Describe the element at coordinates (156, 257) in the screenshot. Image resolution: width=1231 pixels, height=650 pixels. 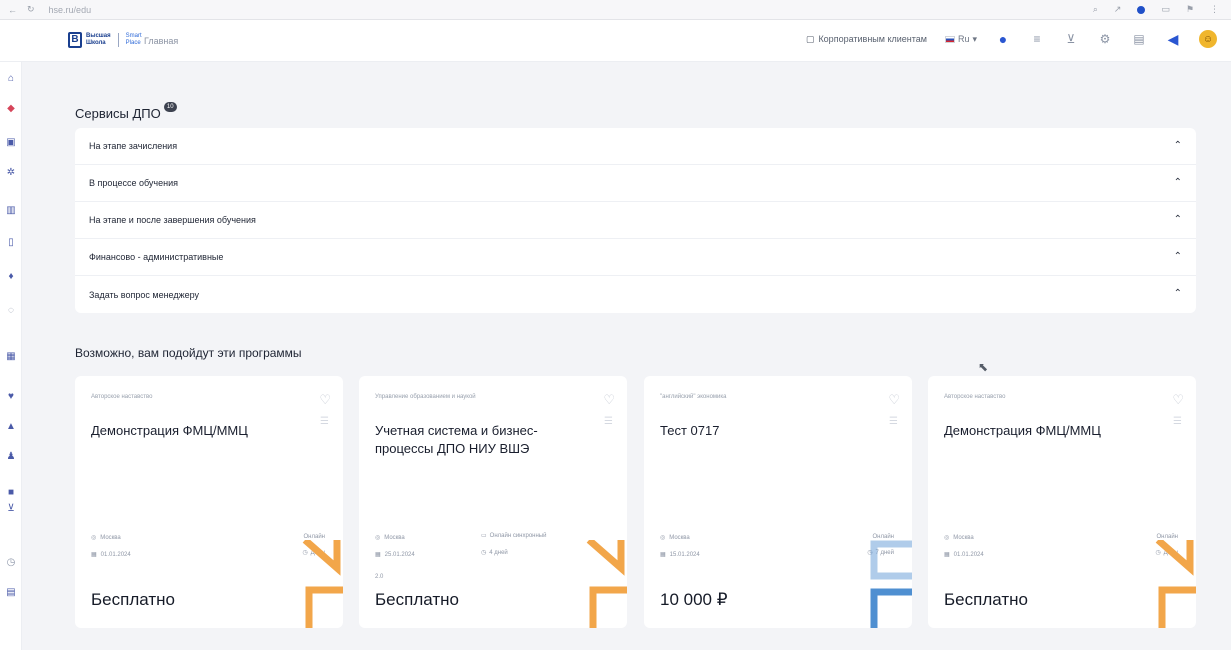
I see `accordion-item-label: Финансово - административные` at that location.